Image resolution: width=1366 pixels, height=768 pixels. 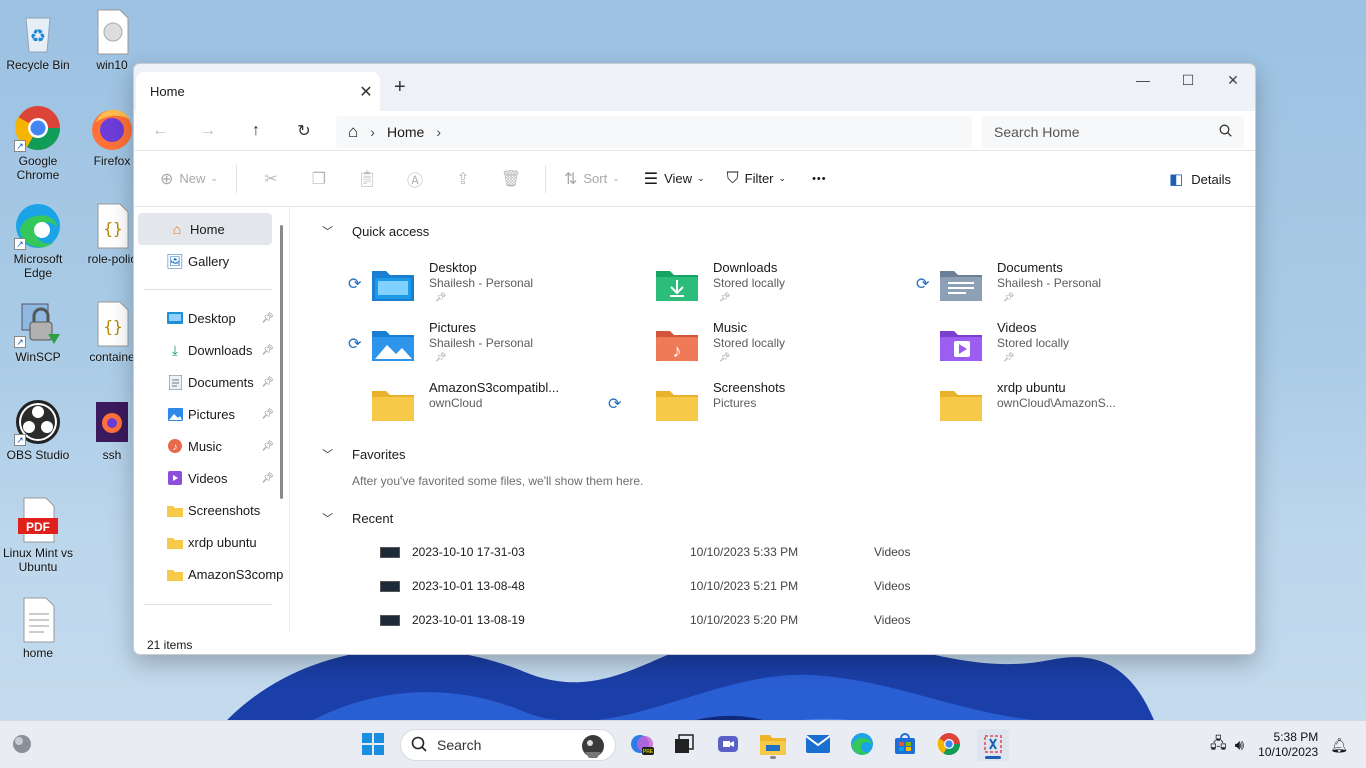 What do you see at coordinates (1239, 745) in the screenshot?
I see `volume-icon: 🔊︎` at bounding box center [1239, 745].